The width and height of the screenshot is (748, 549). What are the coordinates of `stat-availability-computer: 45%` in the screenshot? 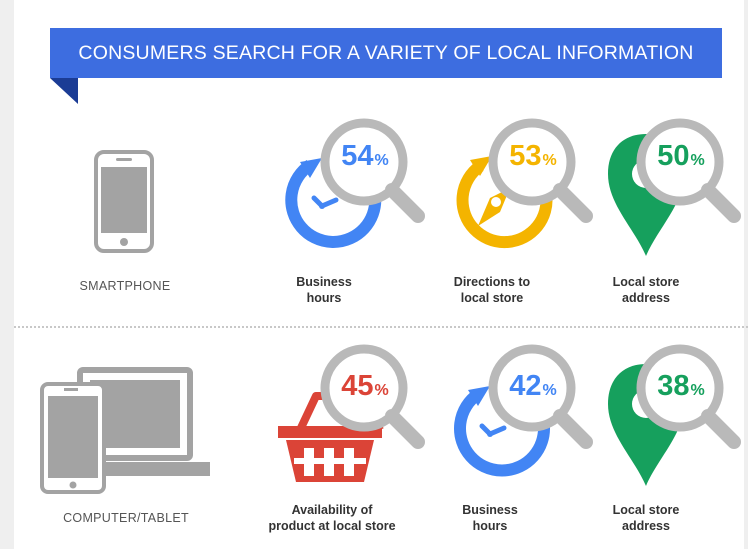 It's located at (350, 419).